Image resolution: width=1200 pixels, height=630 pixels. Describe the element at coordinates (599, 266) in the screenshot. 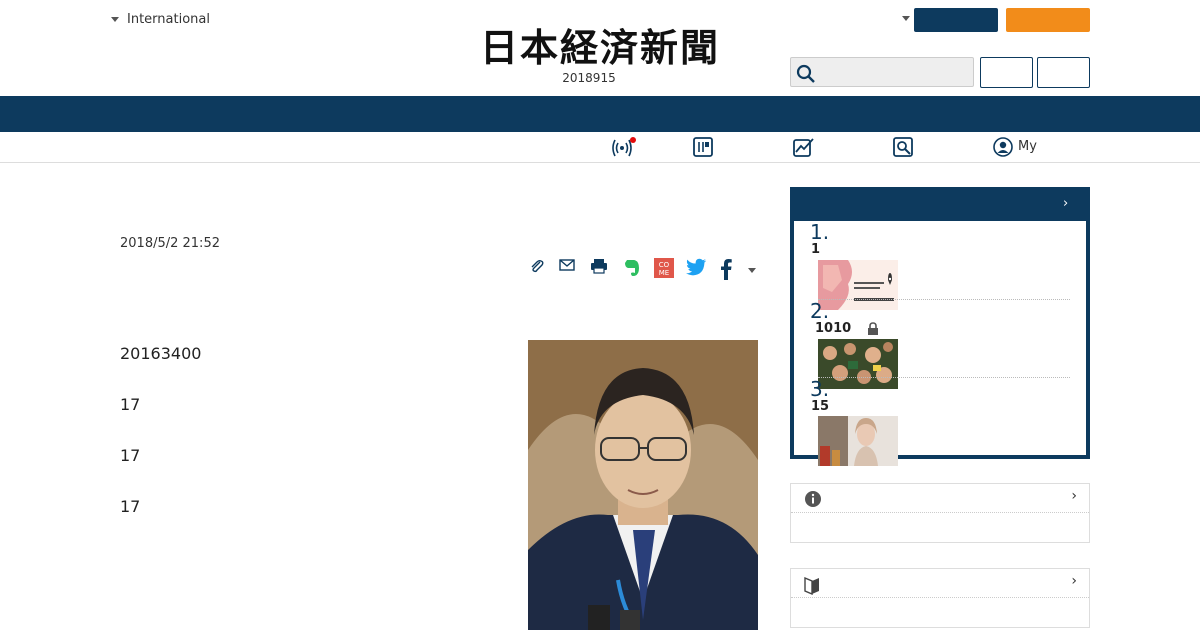

I see `print-icon` at that location.